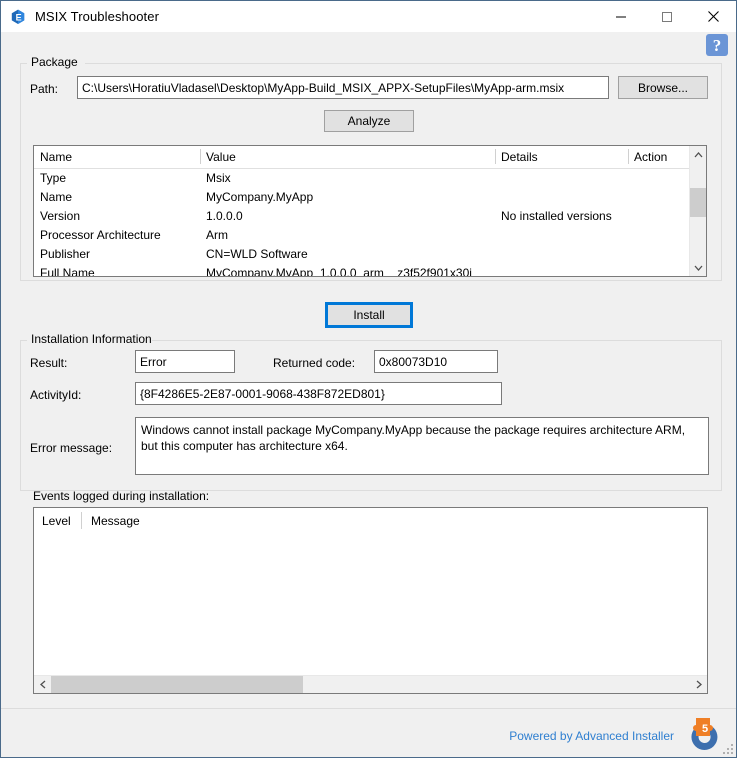  I want to click on cell-value: Msix, so click(218, 178).